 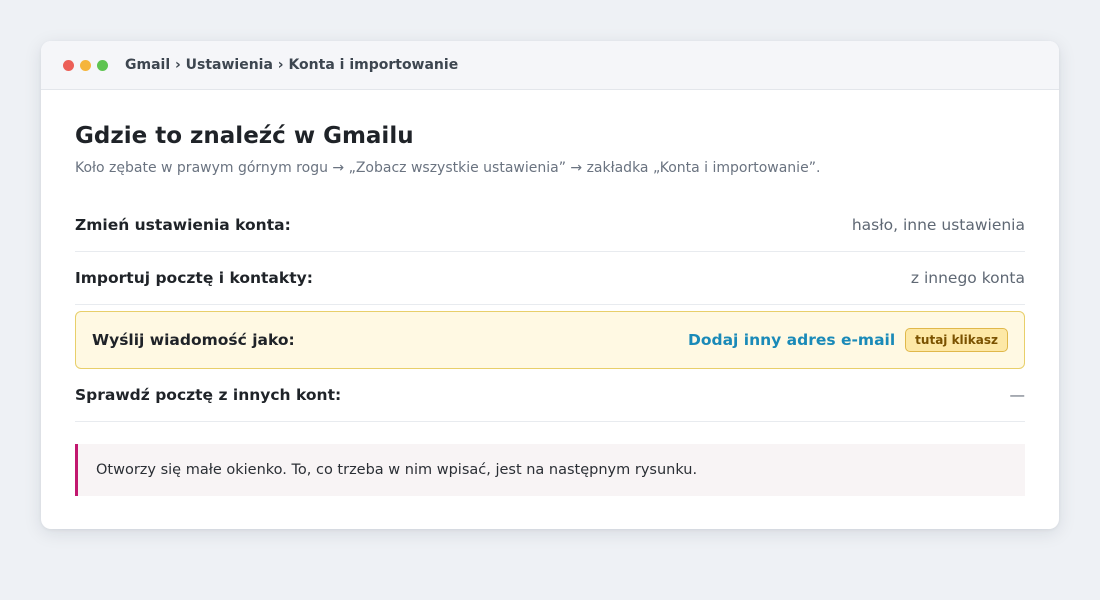 I want to click on page-title: Gdzie to znaleźć w Gmailu, so click(x=244, y=136).